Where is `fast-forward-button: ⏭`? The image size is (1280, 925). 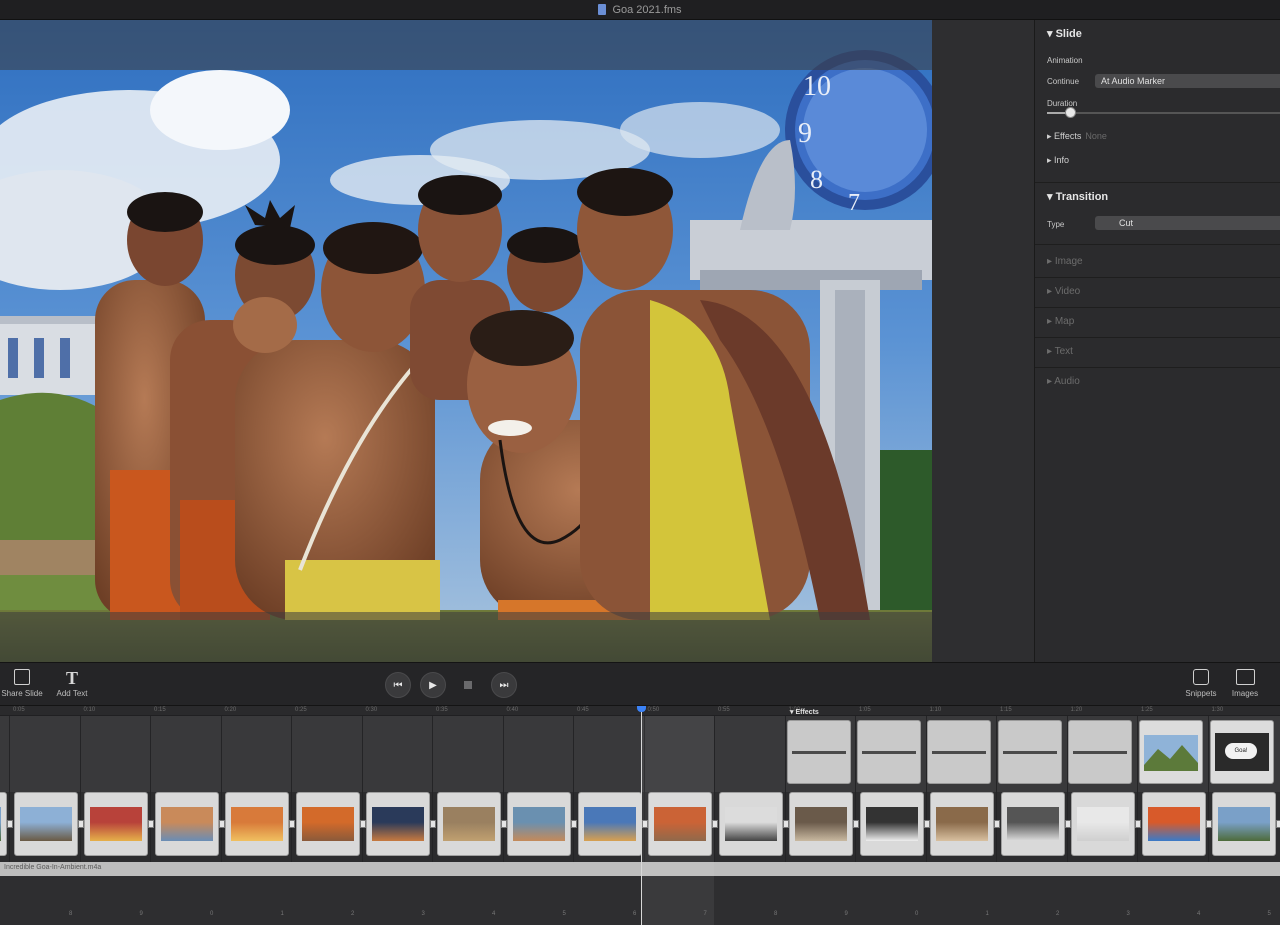
fast-forward-button: ⏭ is located at coordinates (504, 685).